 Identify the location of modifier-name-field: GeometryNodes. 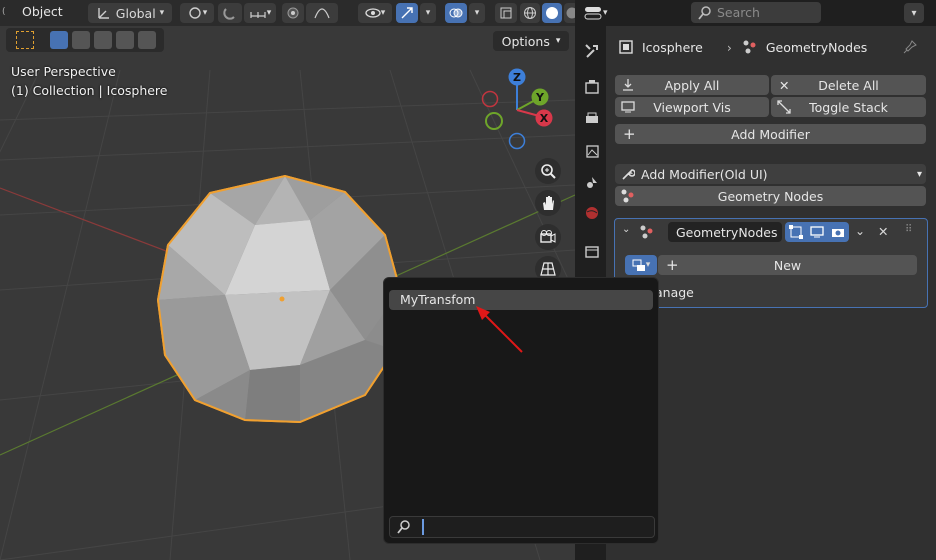
(725, 232).